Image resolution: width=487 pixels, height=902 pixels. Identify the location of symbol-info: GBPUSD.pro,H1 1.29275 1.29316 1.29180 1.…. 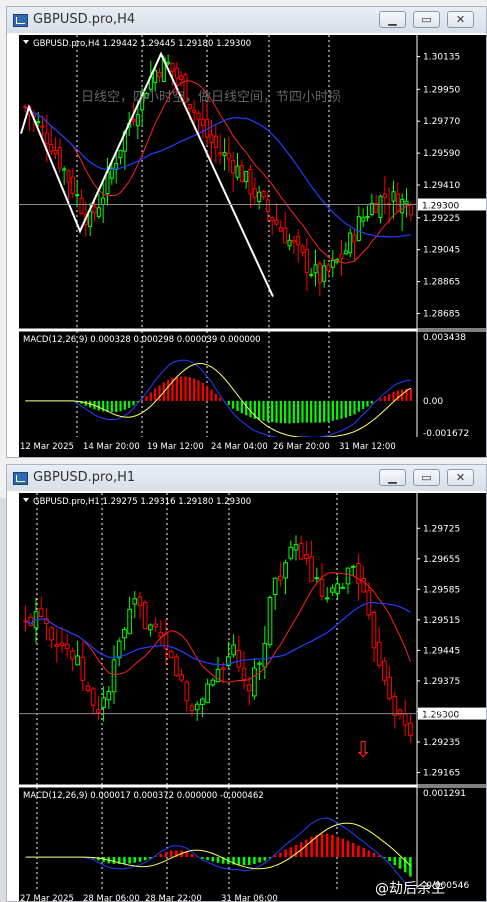
(142, 502).